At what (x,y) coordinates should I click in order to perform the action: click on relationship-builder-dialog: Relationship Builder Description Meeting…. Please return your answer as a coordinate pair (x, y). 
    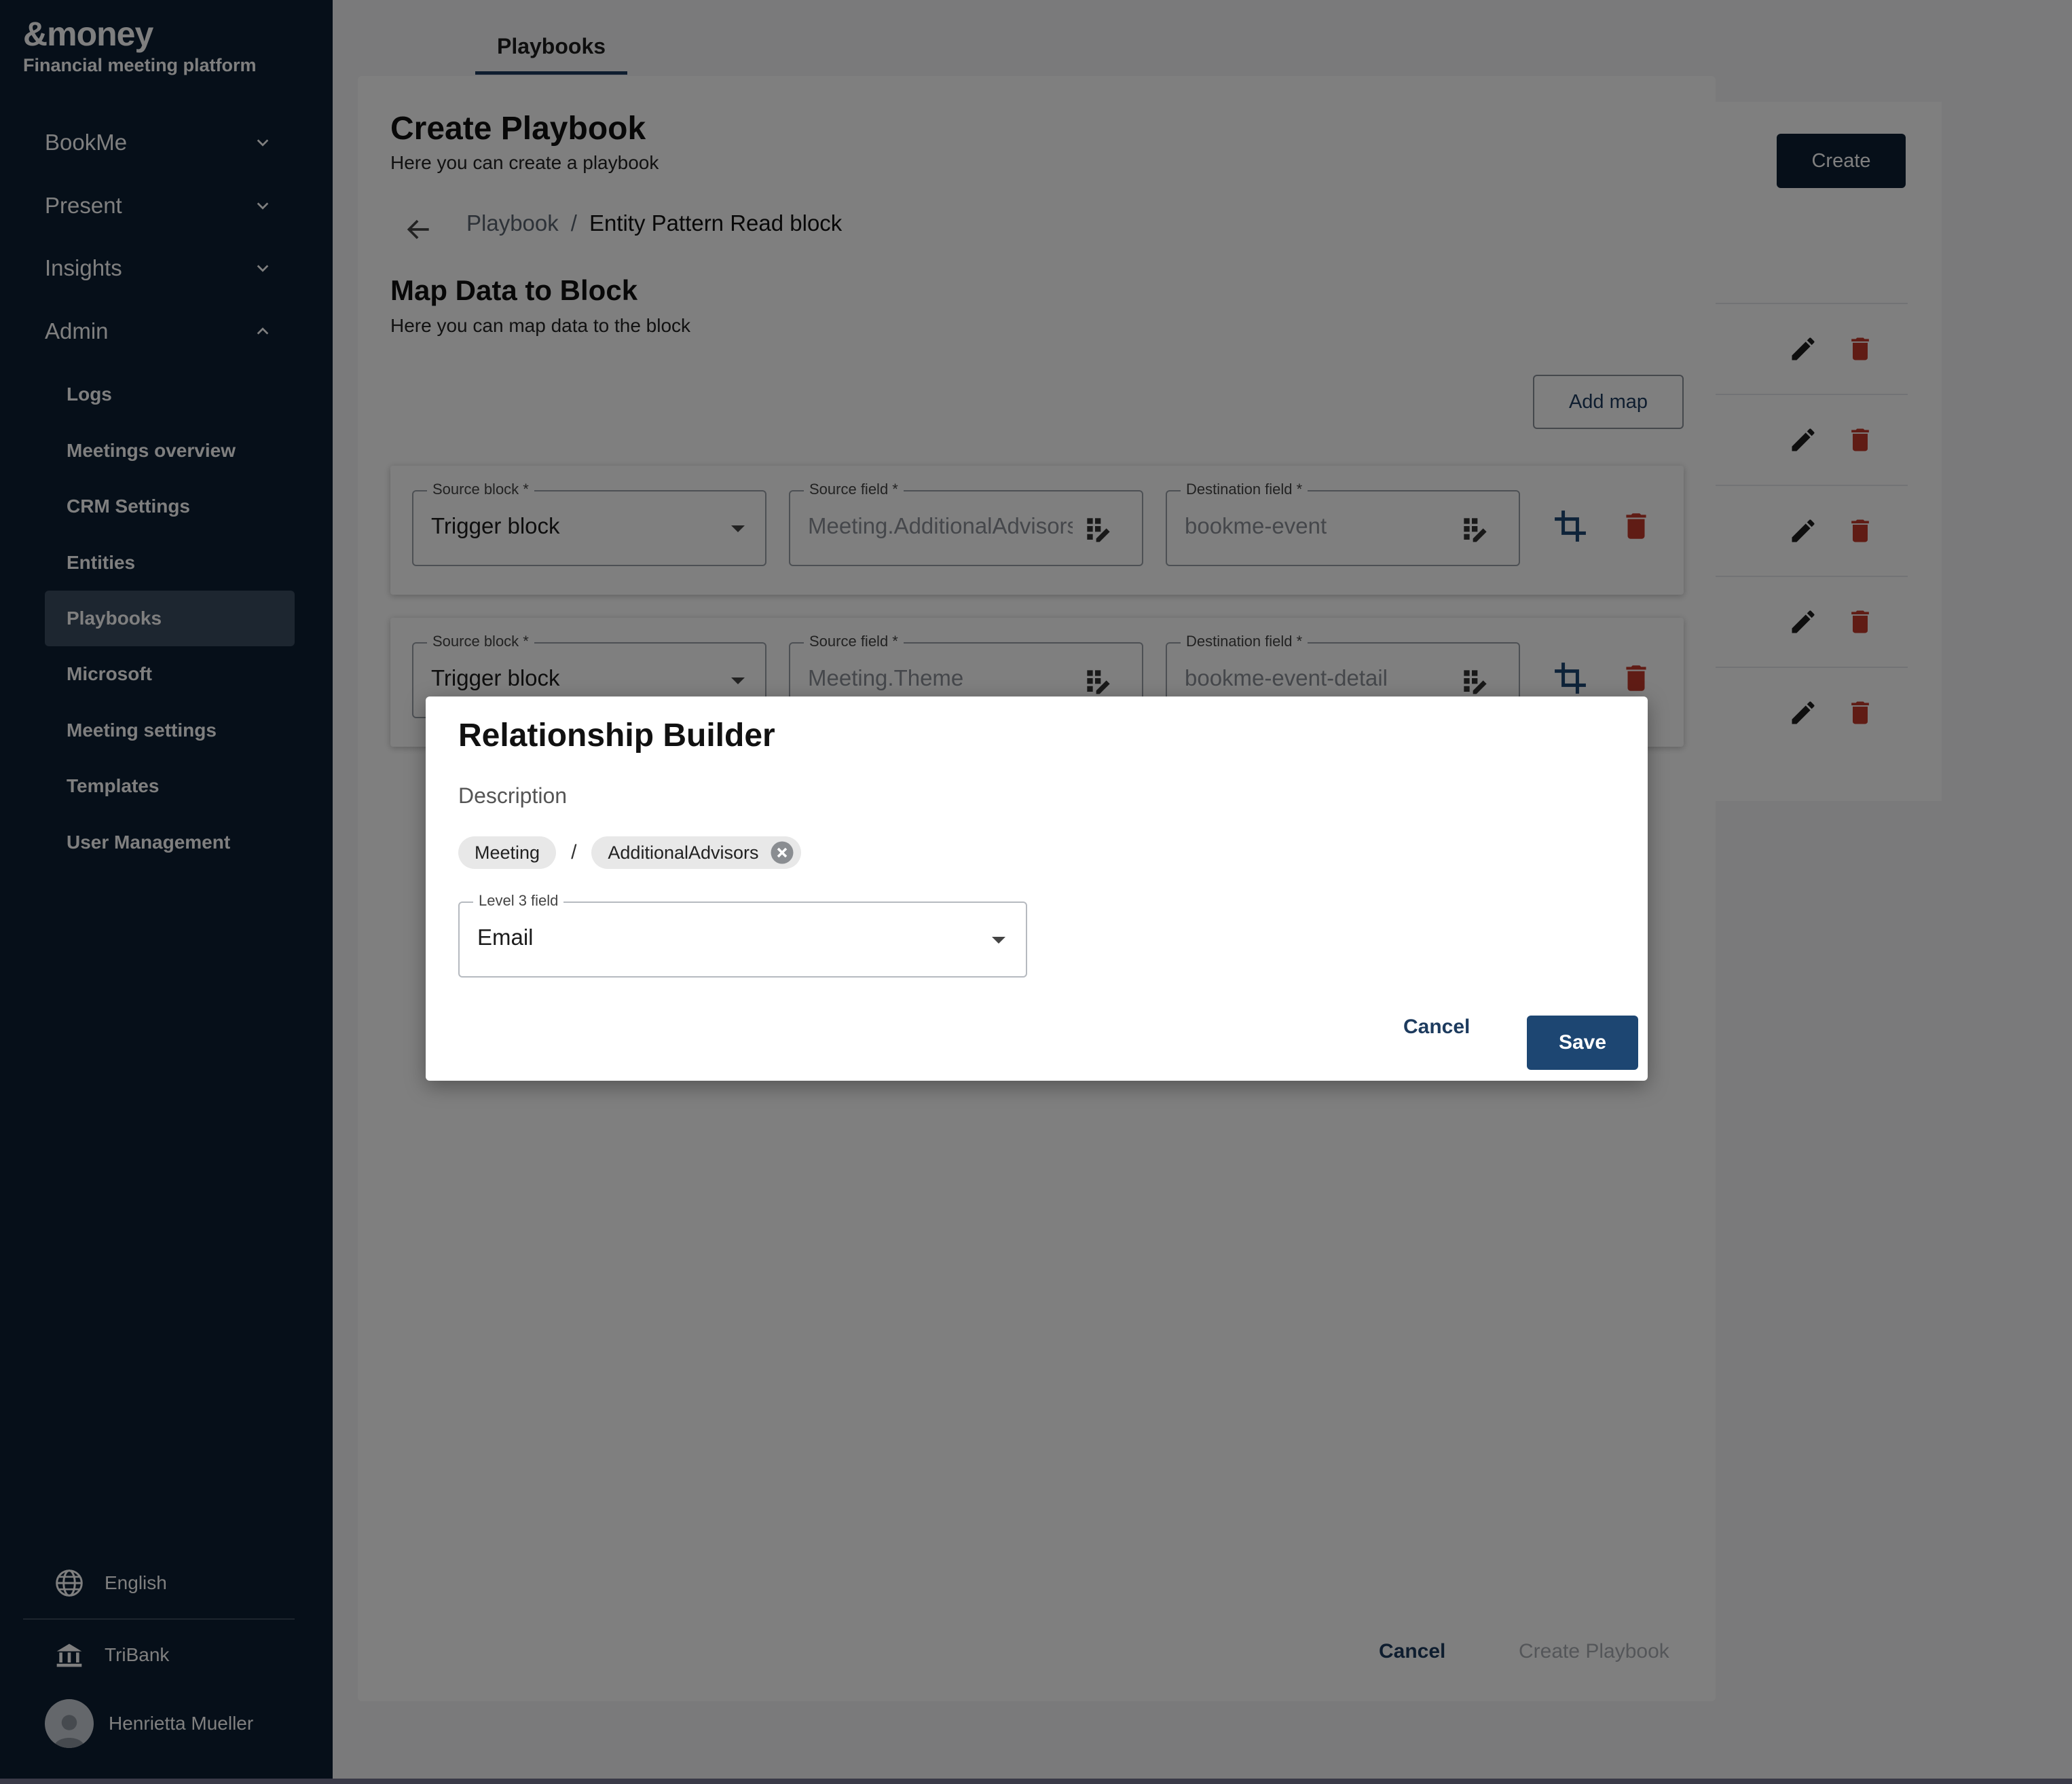
    Looking at the image, I should click on (1037, 888).